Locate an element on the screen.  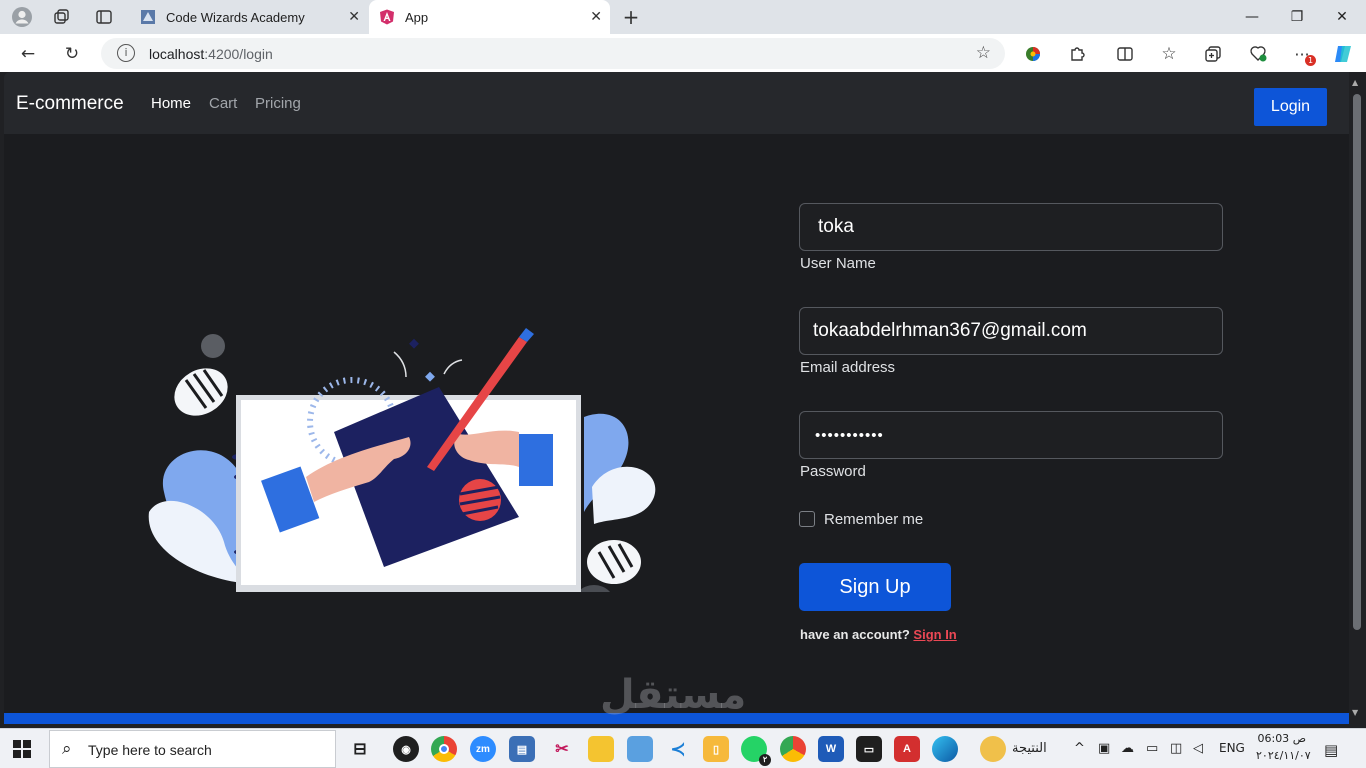
extensions-puzzle-icon is located at coordinates (1077, 54).